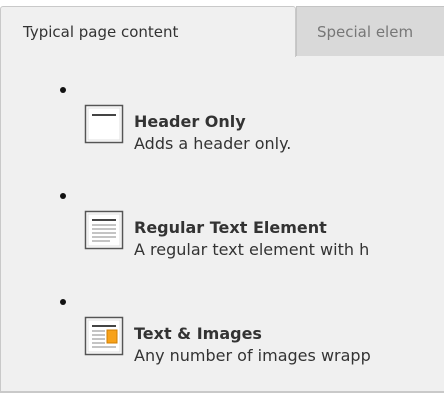  I want to click on element-title: Header Only, so click(190, 121).